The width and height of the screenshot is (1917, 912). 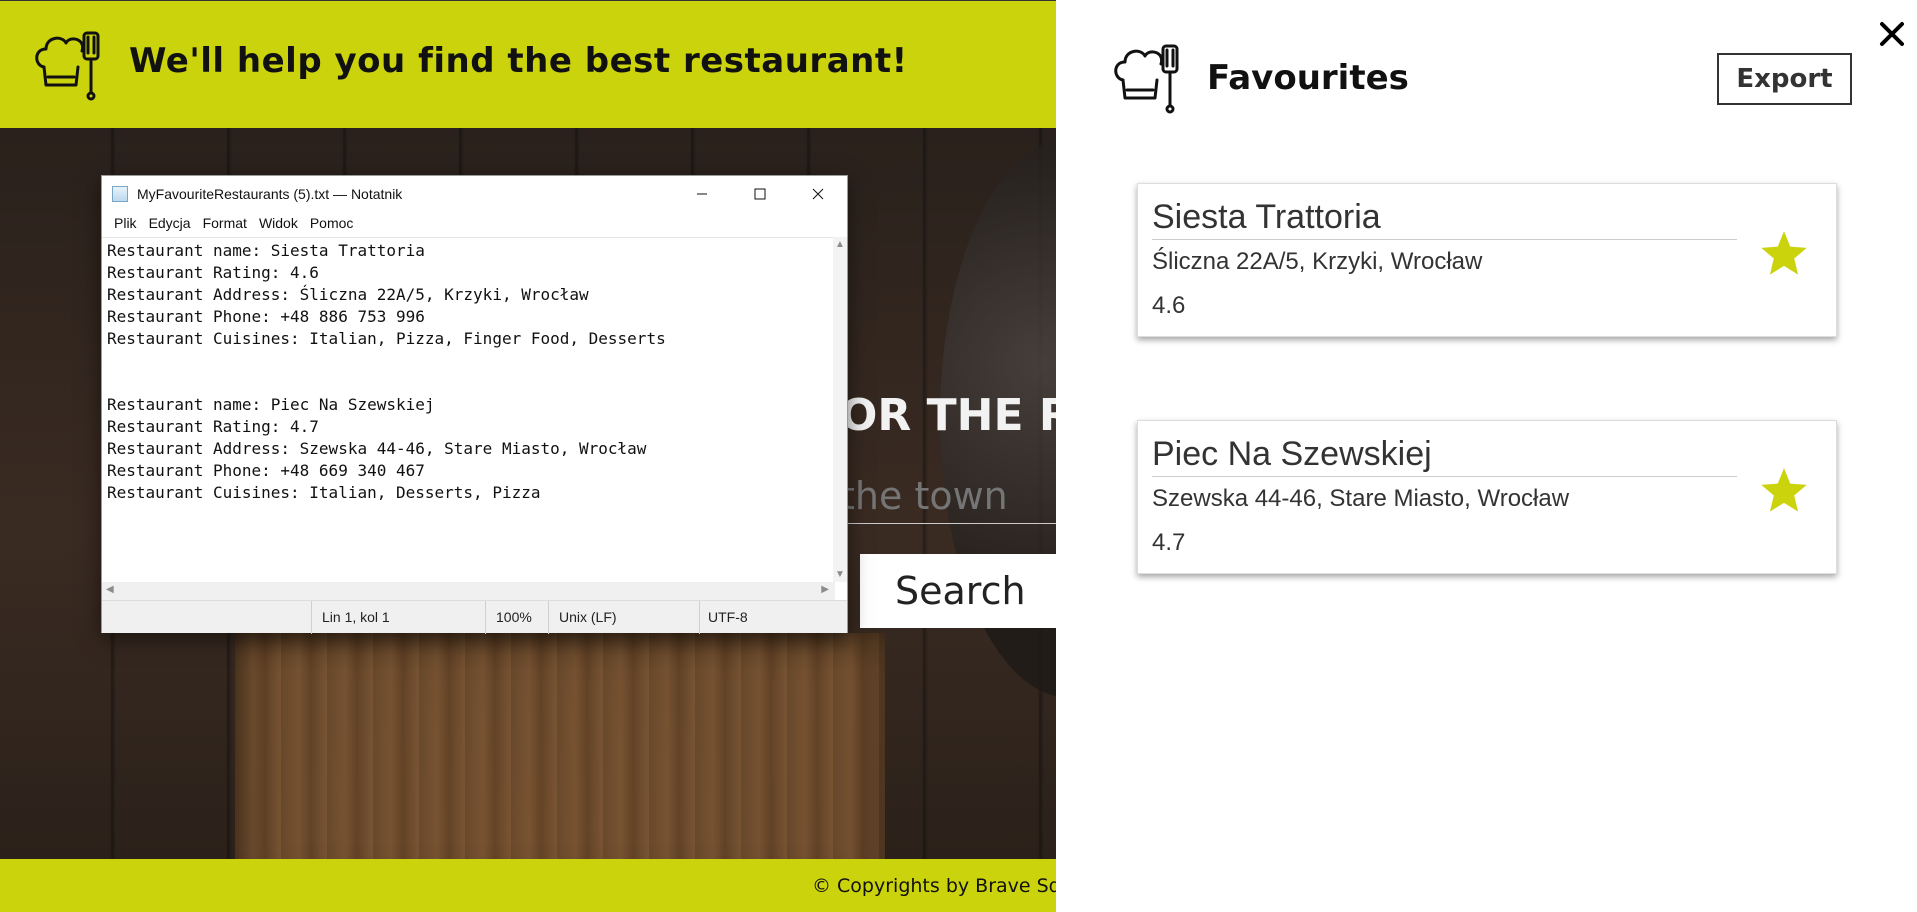 What do you see at coordinates (278, 223) in the screenshot?
I see `menu-widok: Widok` at bounding box center [278, 223].